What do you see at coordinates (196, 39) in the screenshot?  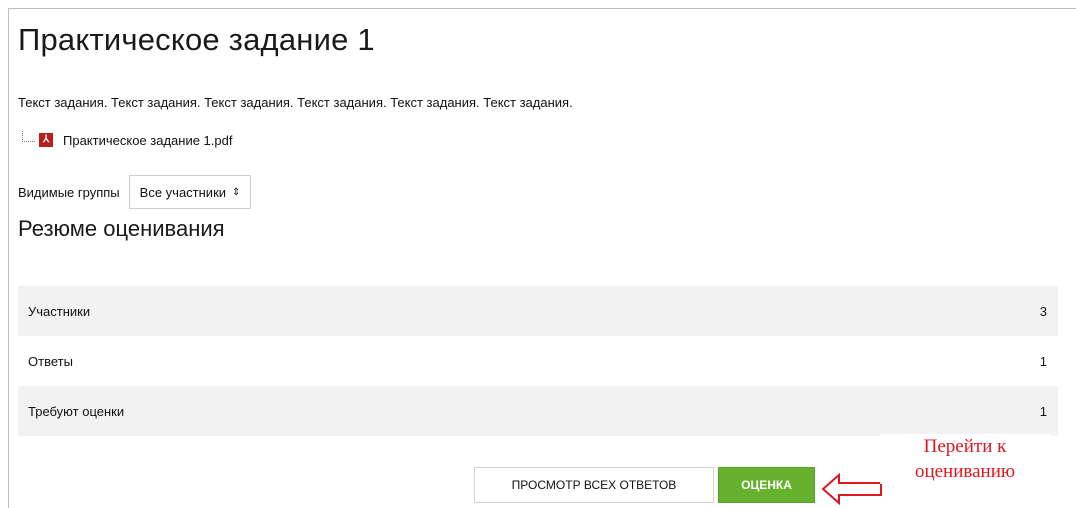 I see `page-title: Практическое задание 1` at bounding box center [196, 39].